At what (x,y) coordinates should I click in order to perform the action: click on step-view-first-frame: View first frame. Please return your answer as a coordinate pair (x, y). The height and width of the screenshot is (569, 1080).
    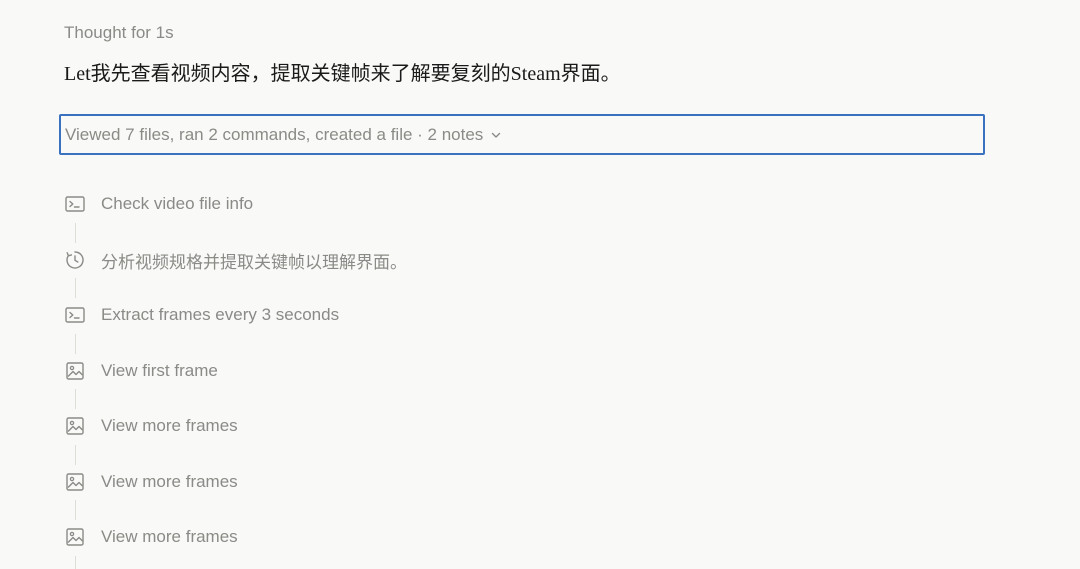
    Looking at the image, I should click on (141, 371).